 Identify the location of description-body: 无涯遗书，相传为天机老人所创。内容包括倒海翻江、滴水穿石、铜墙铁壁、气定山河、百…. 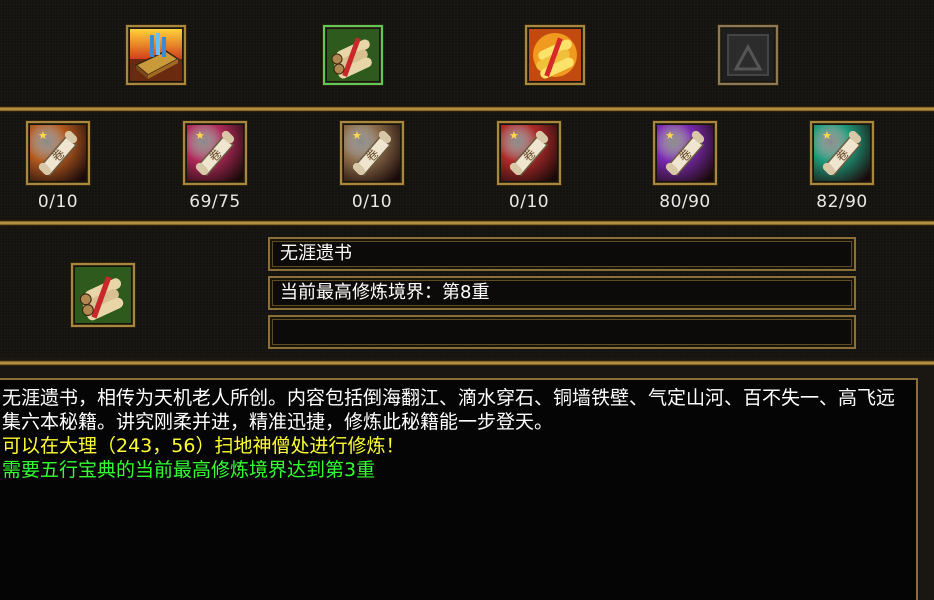
(449, 410).